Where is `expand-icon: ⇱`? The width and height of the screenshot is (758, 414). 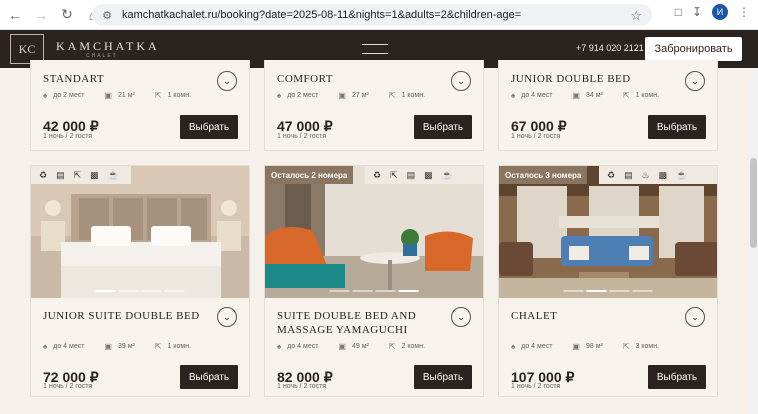
expand-icon: ⇱ is located at coordinates (77, 174).